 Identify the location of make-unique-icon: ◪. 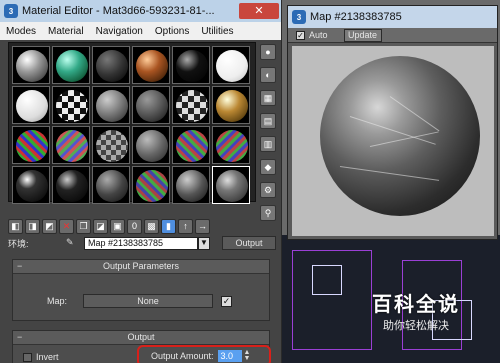
(100, 226).